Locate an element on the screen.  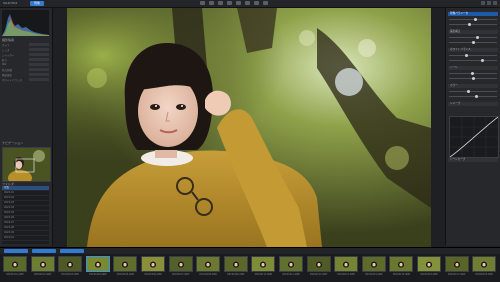
filmstrip-thumbnail: DSC00110.ARW is located at coordinates (263, 267).